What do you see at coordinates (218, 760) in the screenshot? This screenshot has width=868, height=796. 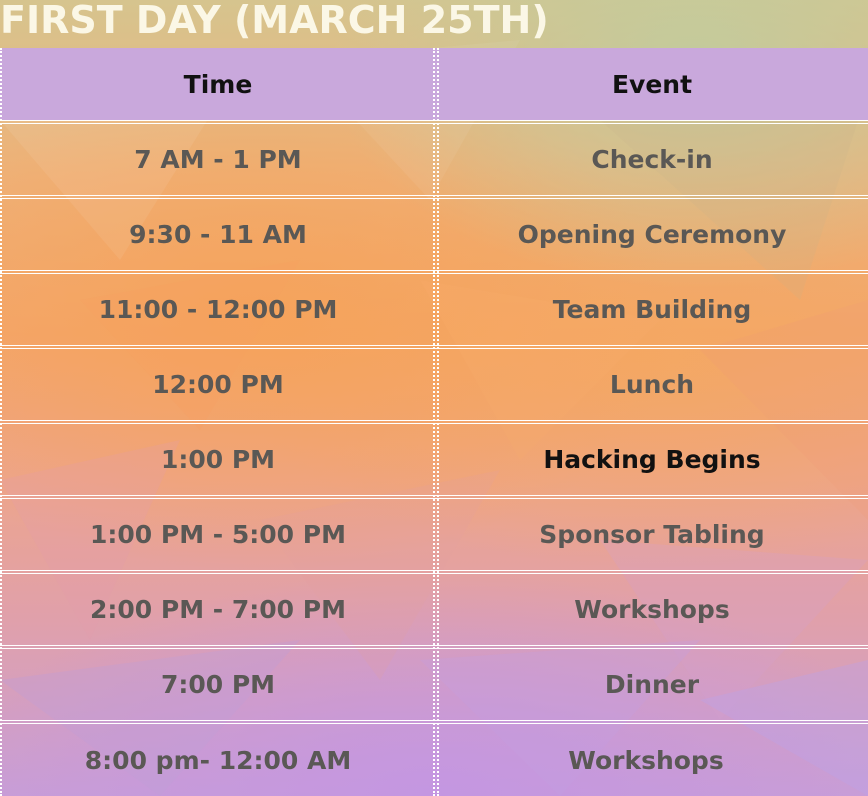 I see `time-cell: 8:00 pm- 12:00 AM` at bounding box center [218, 760].